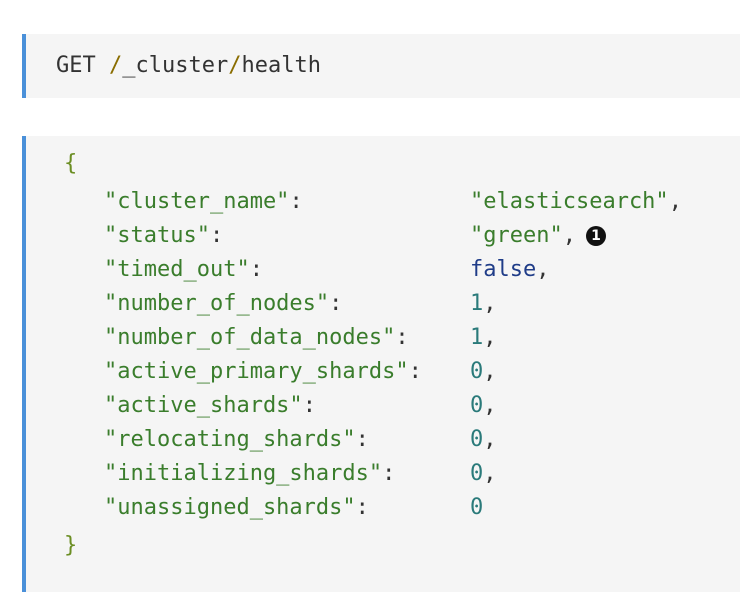 The height and width of the screenshot is (606, 740). I want to click on json-key: "unassigned_shards", so click(230, 507).